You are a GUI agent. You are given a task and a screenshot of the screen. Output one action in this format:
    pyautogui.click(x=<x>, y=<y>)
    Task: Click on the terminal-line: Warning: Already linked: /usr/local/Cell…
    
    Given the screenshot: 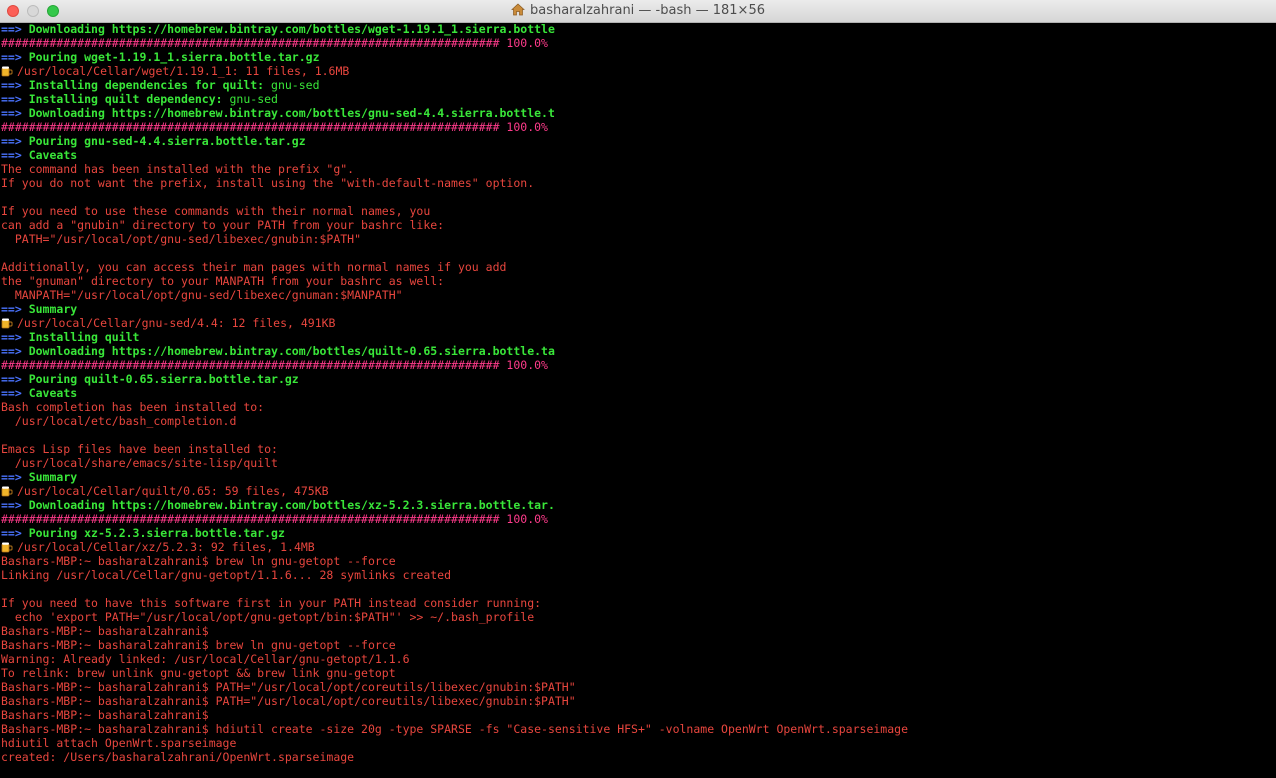 What is the action you would take?
    pyautogui.click(x=638, y=659)
    